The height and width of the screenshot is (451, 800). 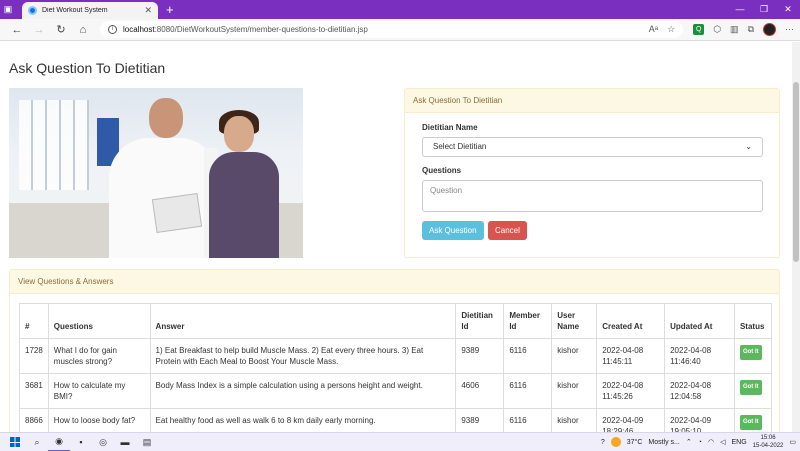 I want to click on column-header: Answer, so click(x=303, y=321).